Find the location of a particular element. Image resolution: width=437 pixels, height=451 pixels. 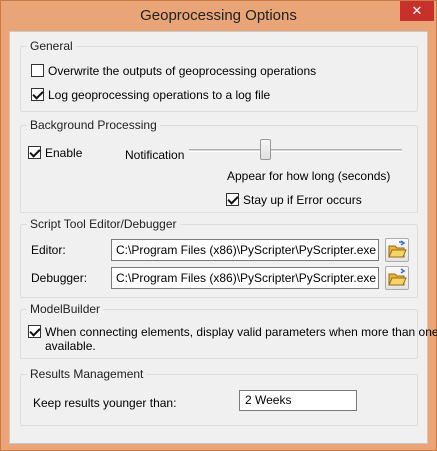

window-title: Geoprocessing Options is located at coordinates (218, 15).